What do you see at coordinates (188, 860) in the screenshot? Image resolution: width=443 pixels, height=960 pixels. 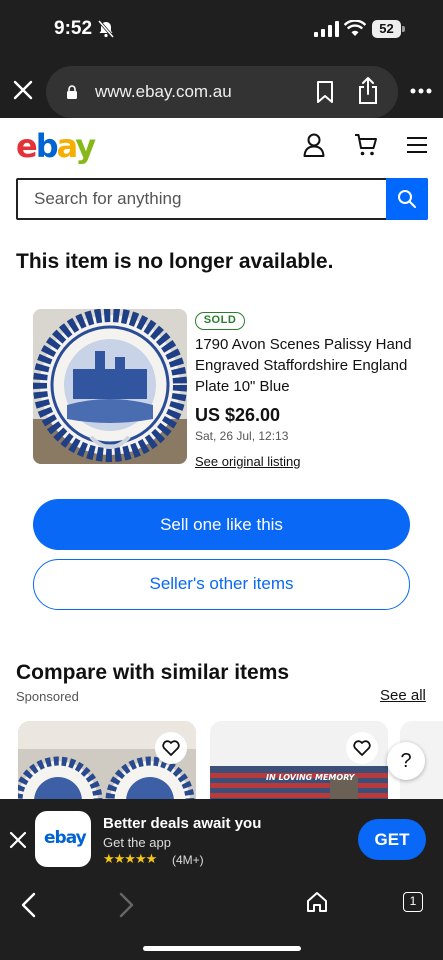 I see `rating-count: (4M+)` at bounding box center [188, 860].